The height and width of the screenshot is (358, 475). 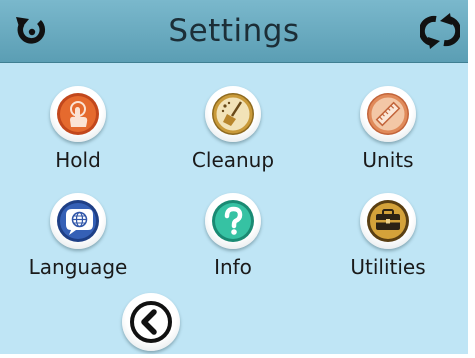 I want to click on menu-item-utilities: Utilities, so click(x=388, y=243).